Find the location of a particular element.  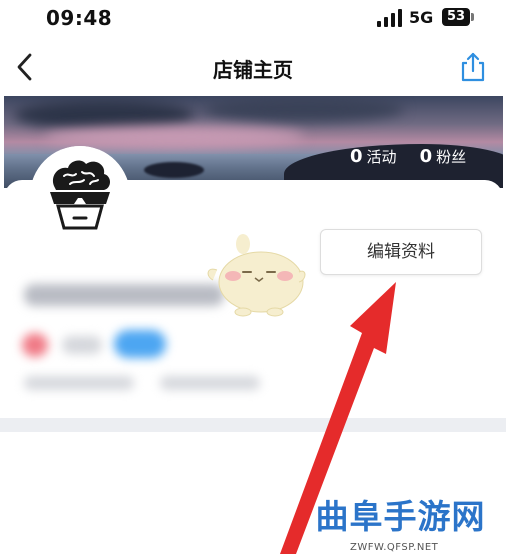

battery-tip is located at coordinates (472, 17).